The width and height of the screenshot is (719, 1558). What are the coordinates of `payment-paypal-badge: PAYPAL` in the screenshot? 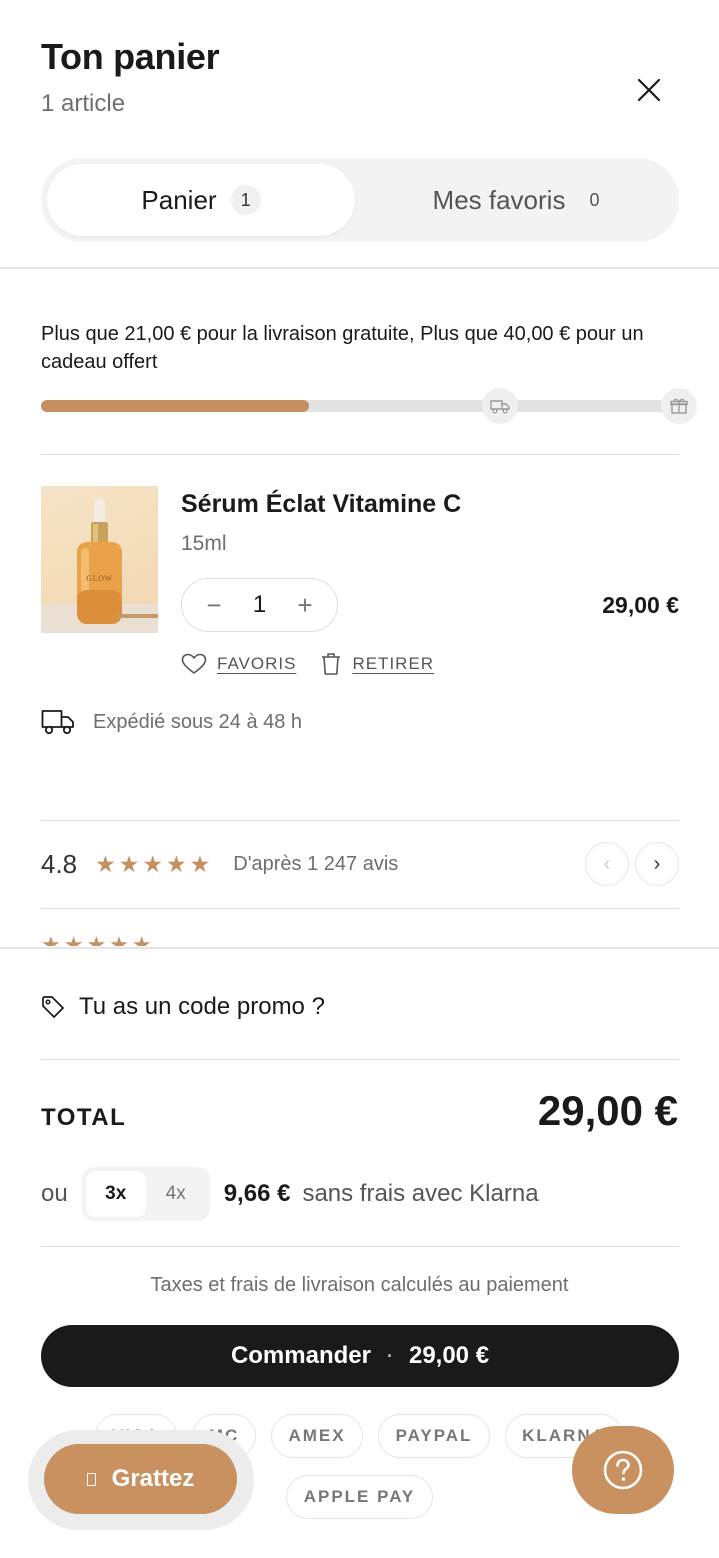 It's located at (434, 1436).